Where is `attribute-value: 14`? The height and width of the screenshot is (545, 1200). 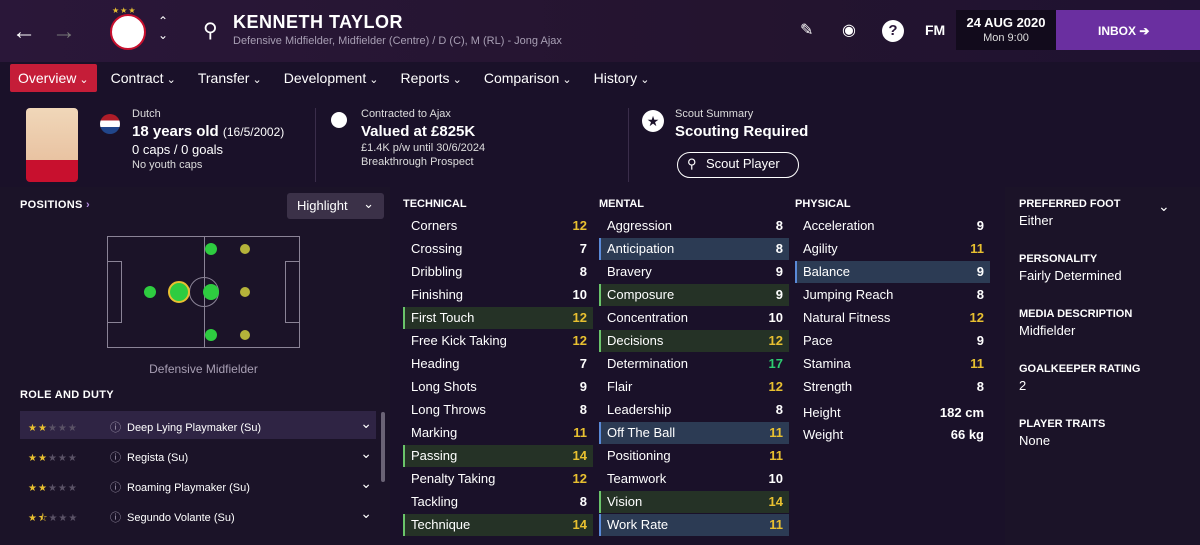 attribute-value: 14 is located at coordinates (775, 501).